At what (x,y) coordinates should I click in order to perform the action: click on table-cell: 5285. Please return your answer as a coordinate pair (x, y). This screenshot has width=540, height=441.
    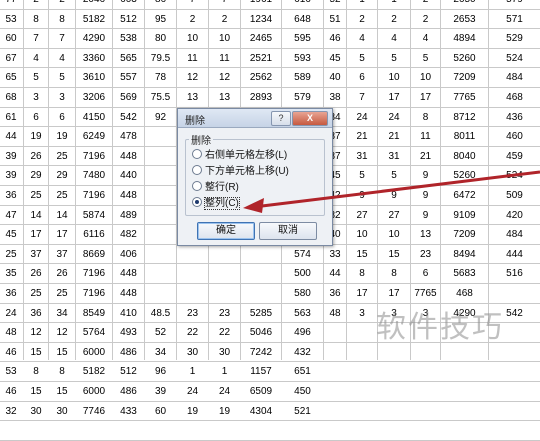
    Looking at the image, I should click on (261, 313).